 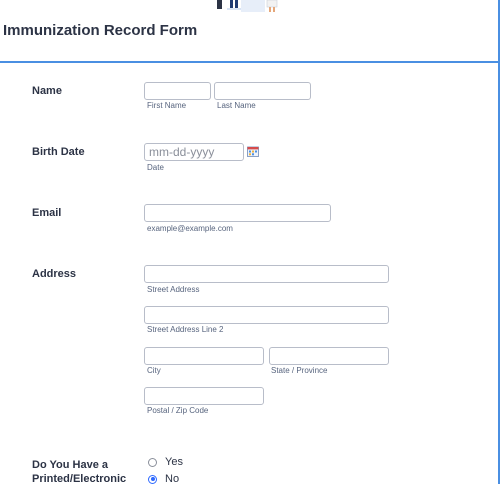 I want to click on address-label: Address, so click(x=54, y=274).